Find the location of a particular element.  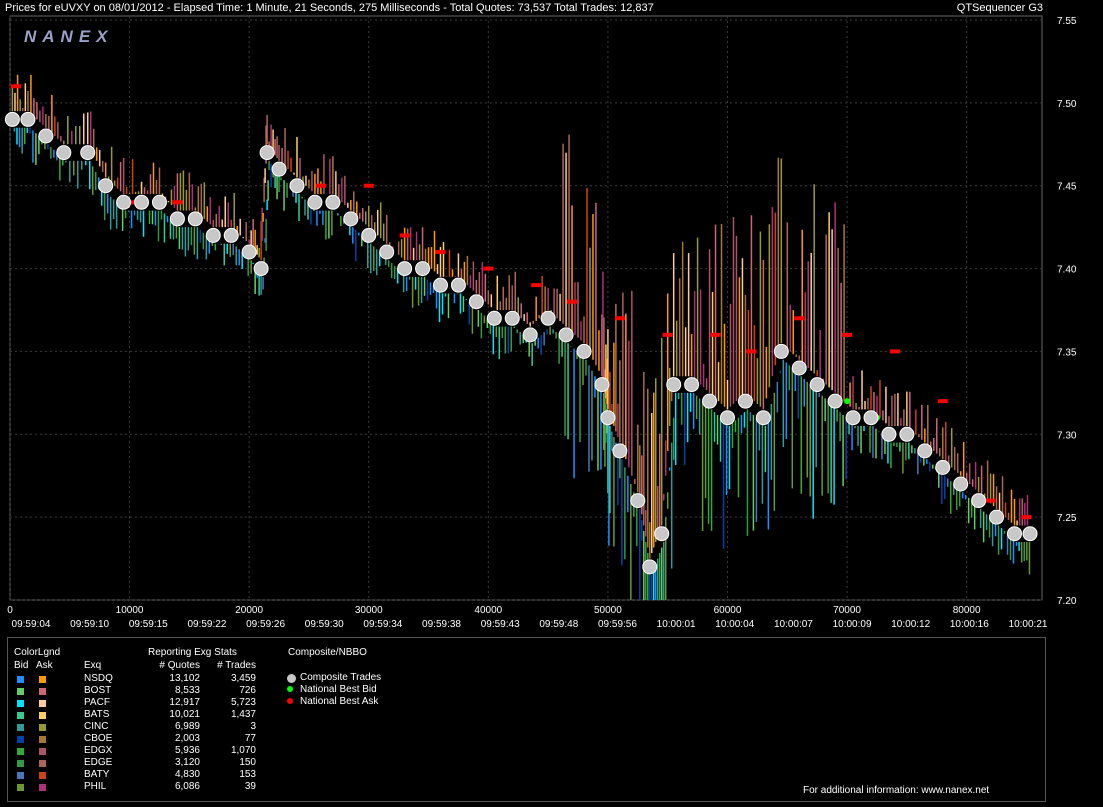

bid-header: Bid is located at coordinates (21, 665).